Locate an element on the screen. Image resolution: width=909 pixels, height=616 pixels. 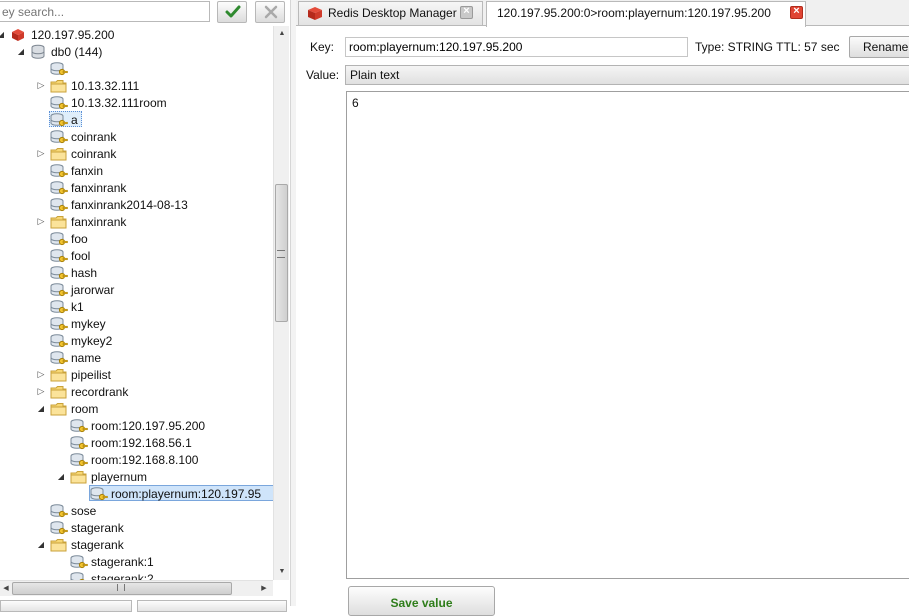
tree-key: mykey2 is located at coordinates (136, 340).